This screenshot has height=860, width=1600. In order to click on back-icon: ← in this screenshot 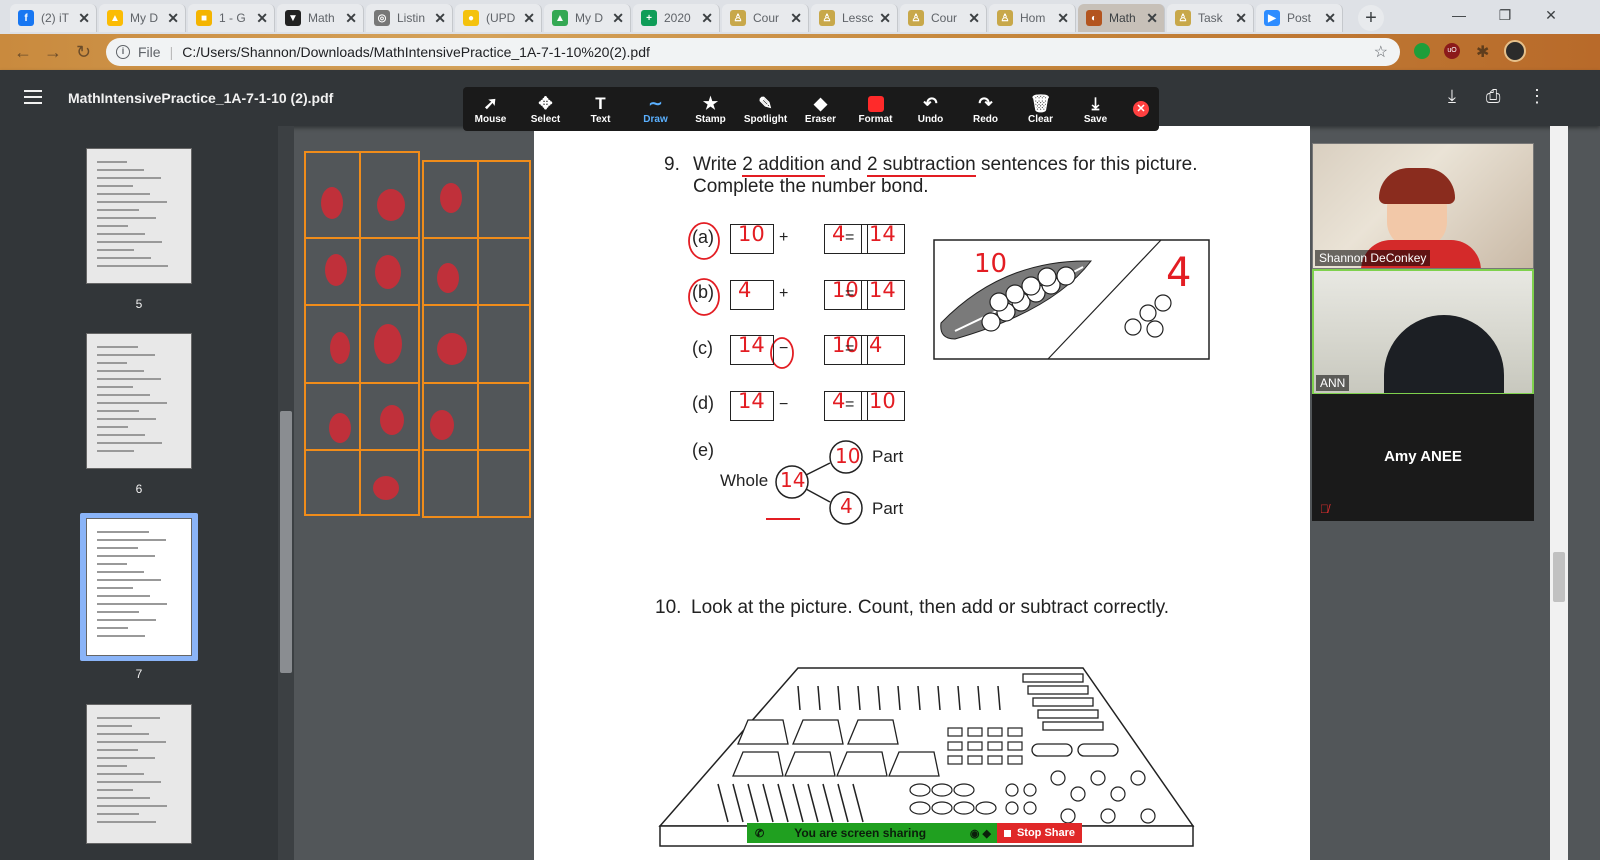, I will do `click(23, 52)`.